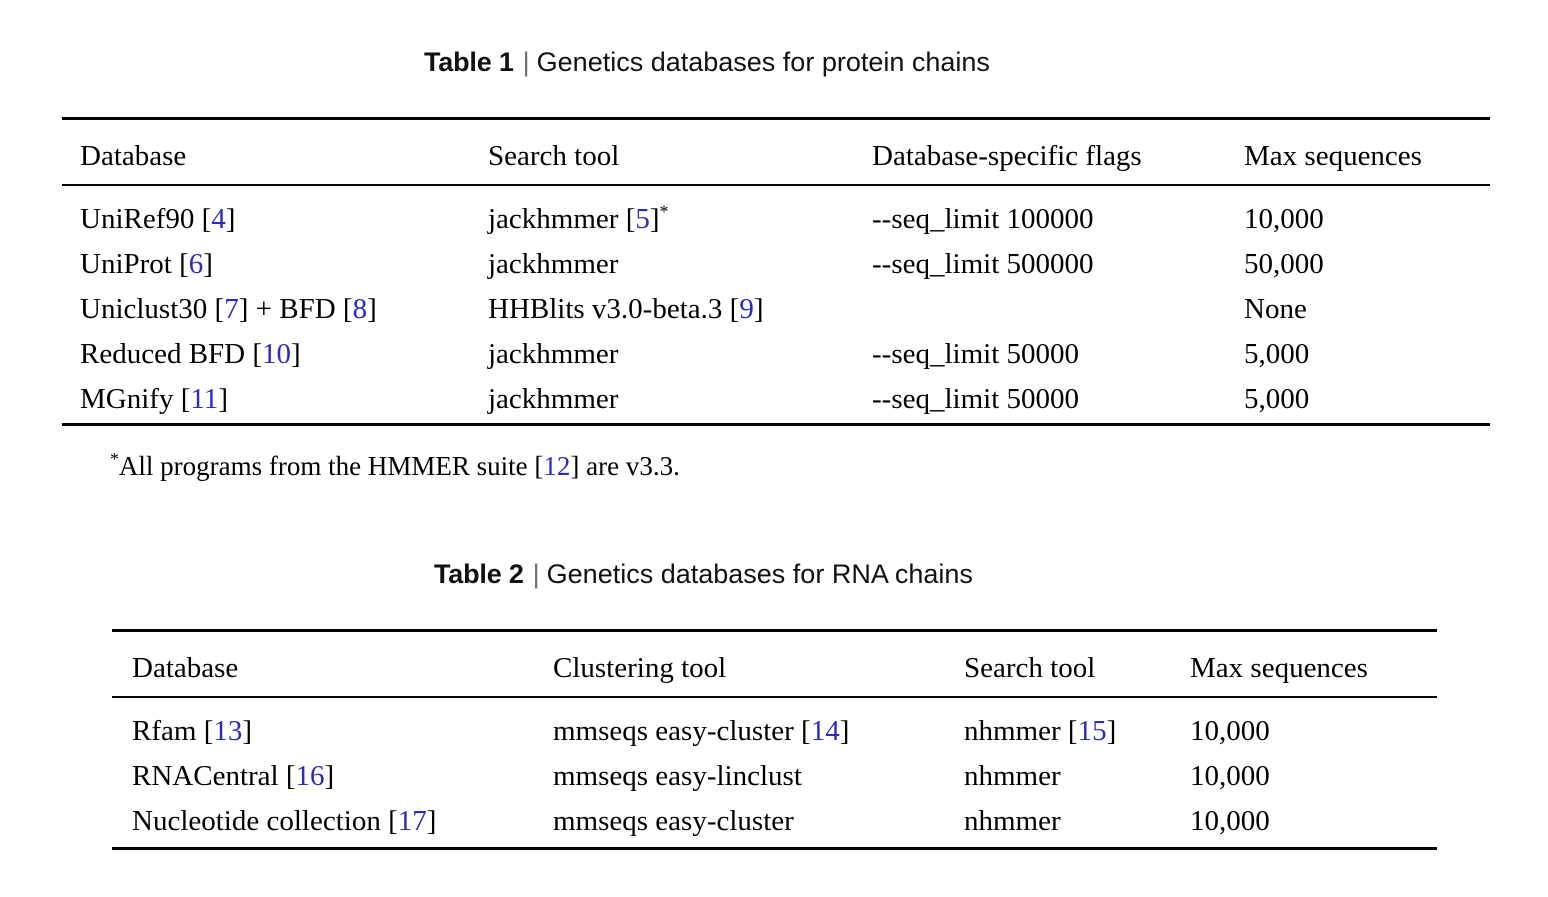 Image resolution: width=1548 pixels, height=897 pixels. I want to click on table2-caption-label: Table 2, so click(479, 574).